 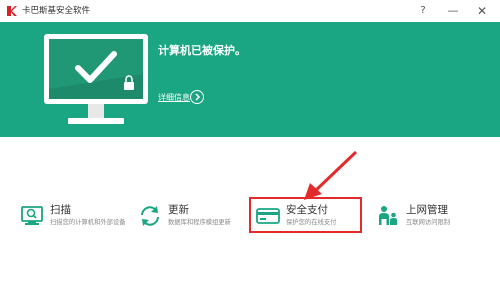 What do you see at coordinates (150, 216) in the screenshot?
I see `update-icon` at bounding box center [150, 216].